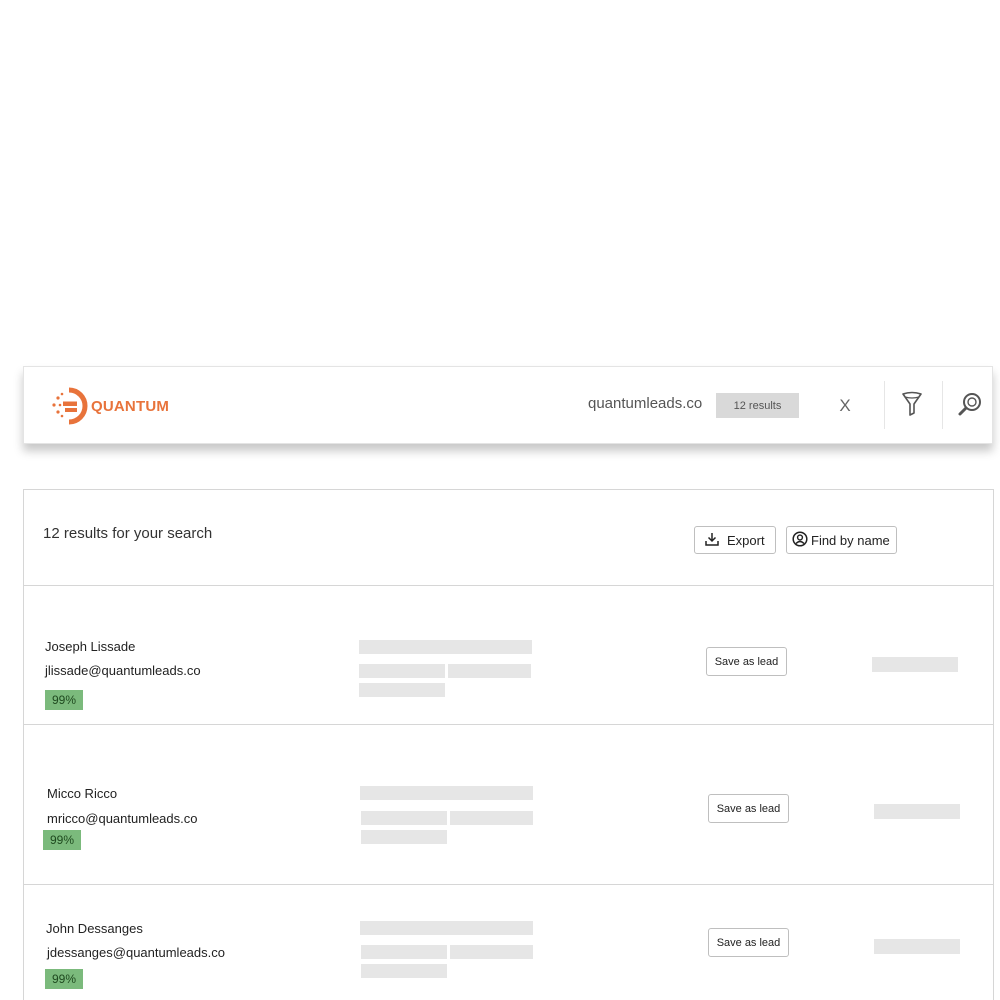  What do you see at coordinates (90, 646) in the screenshot?
I see `contact-name: Joseph Lissade` at bounding box center [90, 646].